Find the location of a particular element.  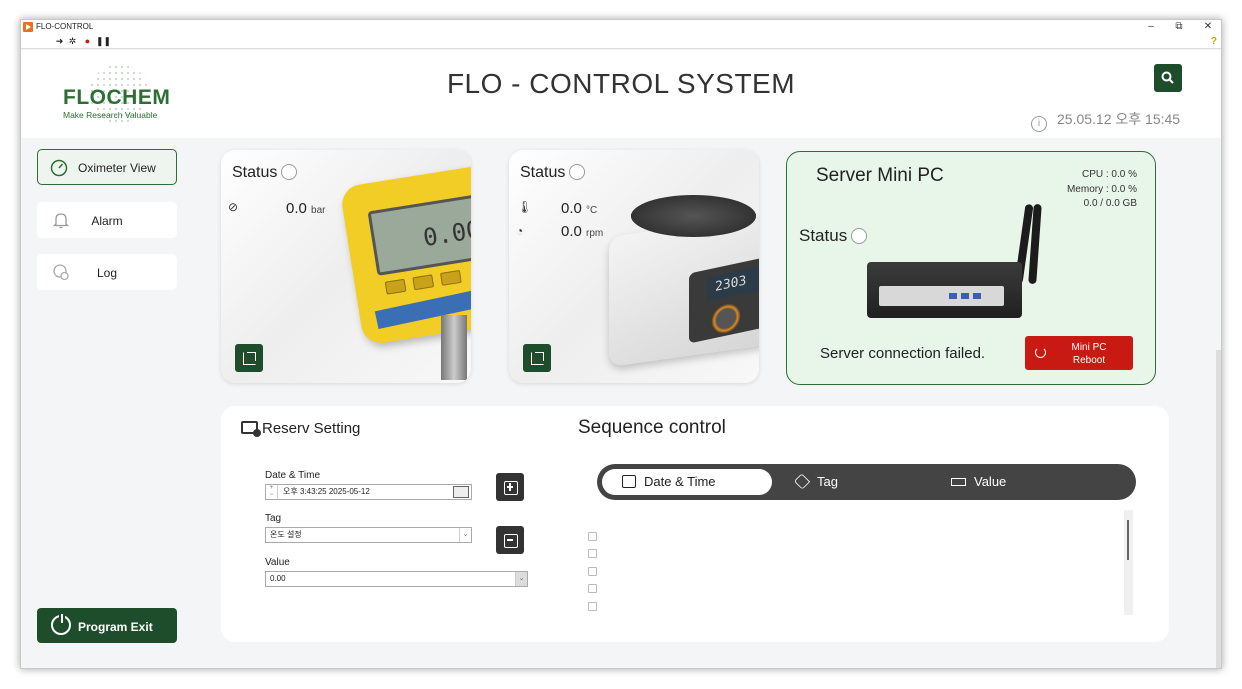

remove-button is located at coordinates (510, 540).